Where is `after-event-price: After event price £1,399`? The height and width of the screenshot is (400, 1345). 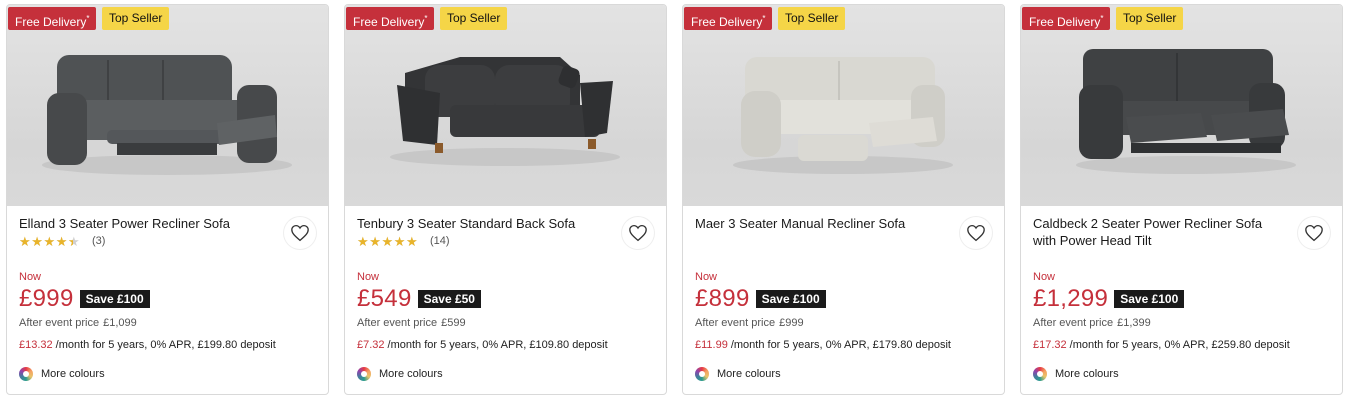
after-event-price: After event price £1,399 is located at coordinates (1092, 323).